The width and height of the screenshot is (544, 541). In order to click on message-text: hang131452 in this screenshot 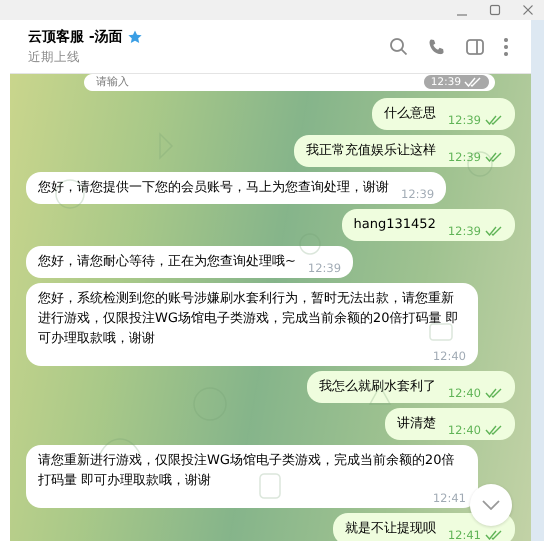, I will do `click(395, 225)`.